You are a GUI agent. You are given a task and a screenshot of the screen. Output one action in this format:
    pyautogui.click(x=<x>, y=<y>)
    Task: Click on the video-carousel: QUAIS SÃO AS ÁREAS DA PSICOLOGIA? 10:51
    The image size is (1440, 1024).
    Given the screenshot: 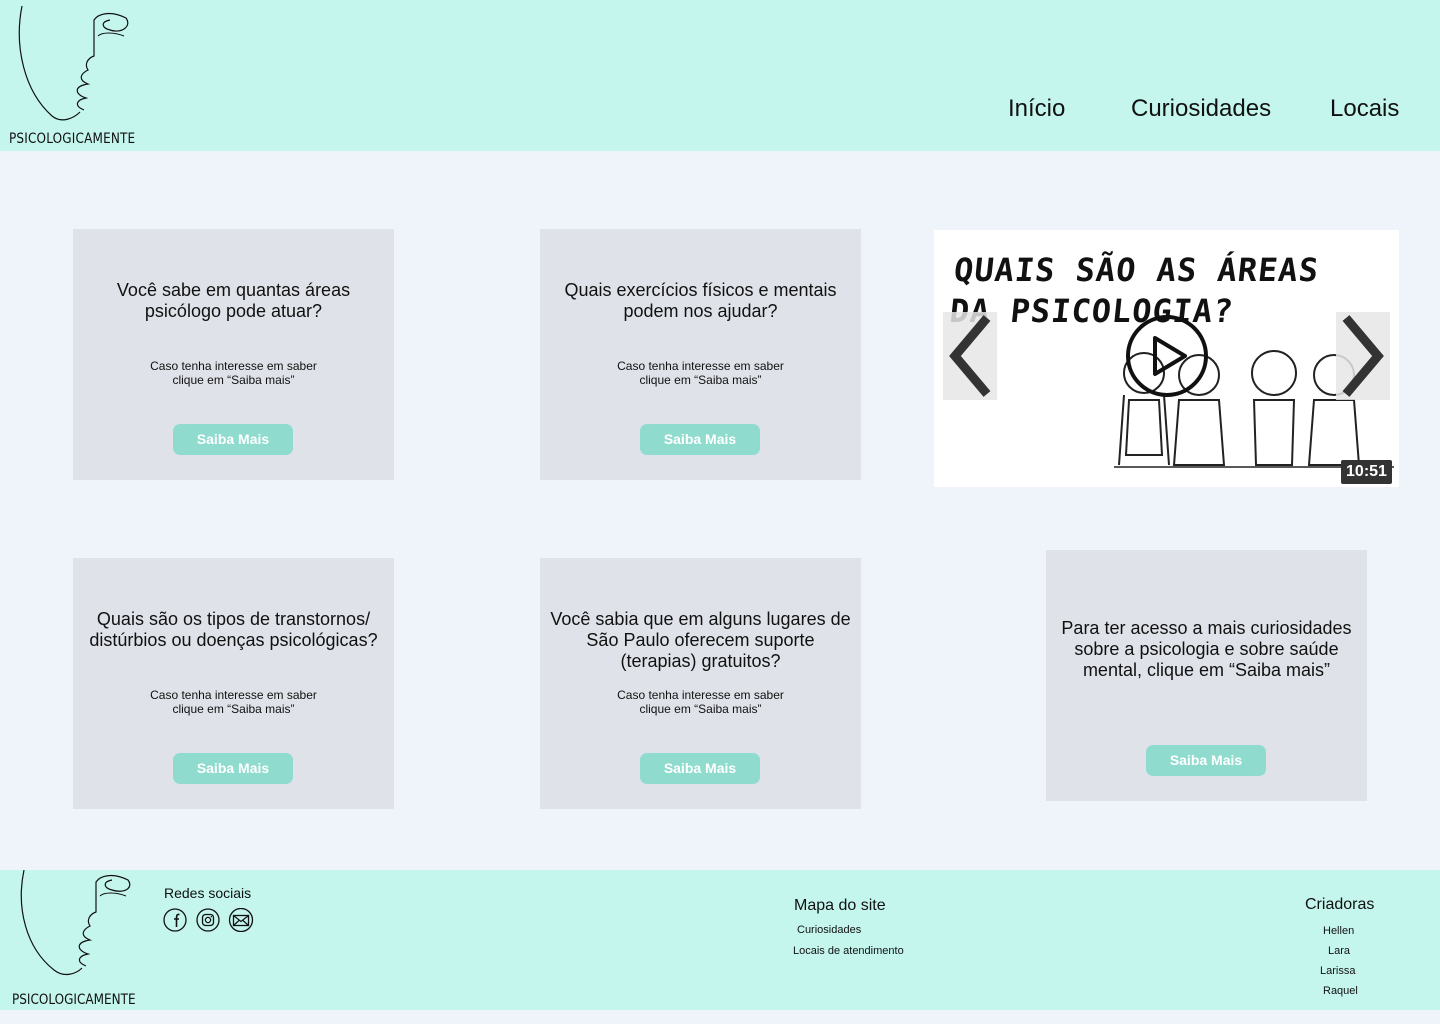 What is the action you would take?
    pyautogui.click(x=1166, y=358)
    